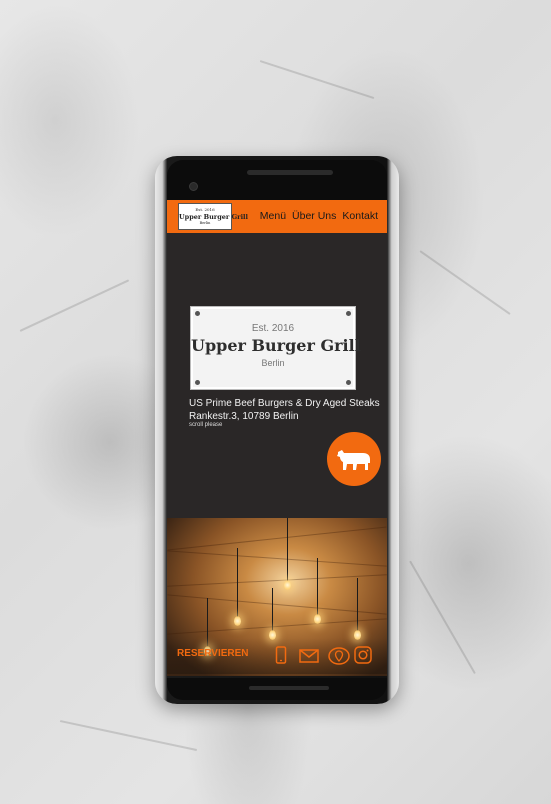  I want to click on sign-title: Upper Burger Grill, so click(276, 345).